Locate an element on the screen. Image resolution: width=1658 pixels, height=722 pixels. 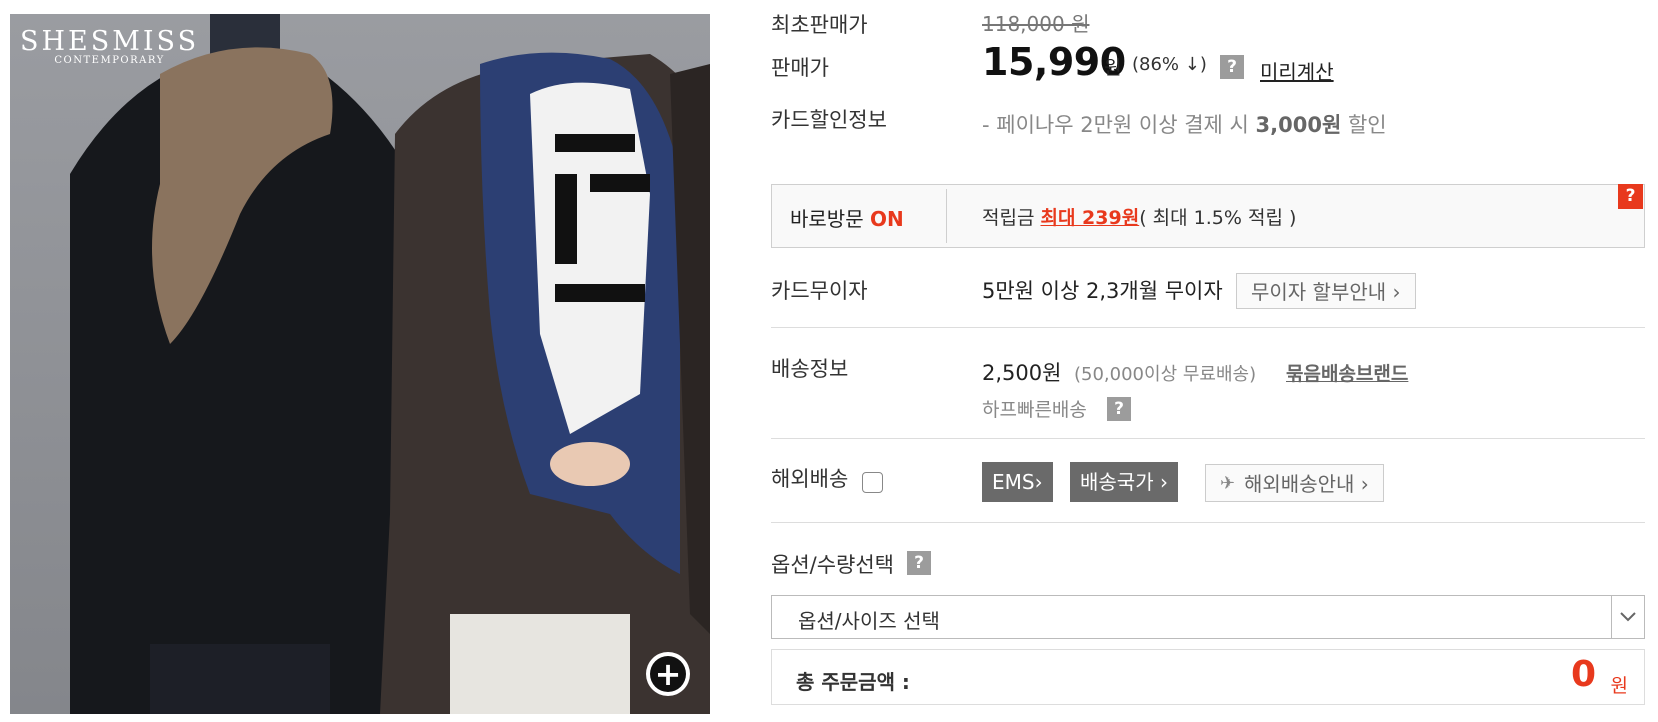
overseas-guide-button: ✈ 해외배송안내 › is located at coordinates (1294, 483).